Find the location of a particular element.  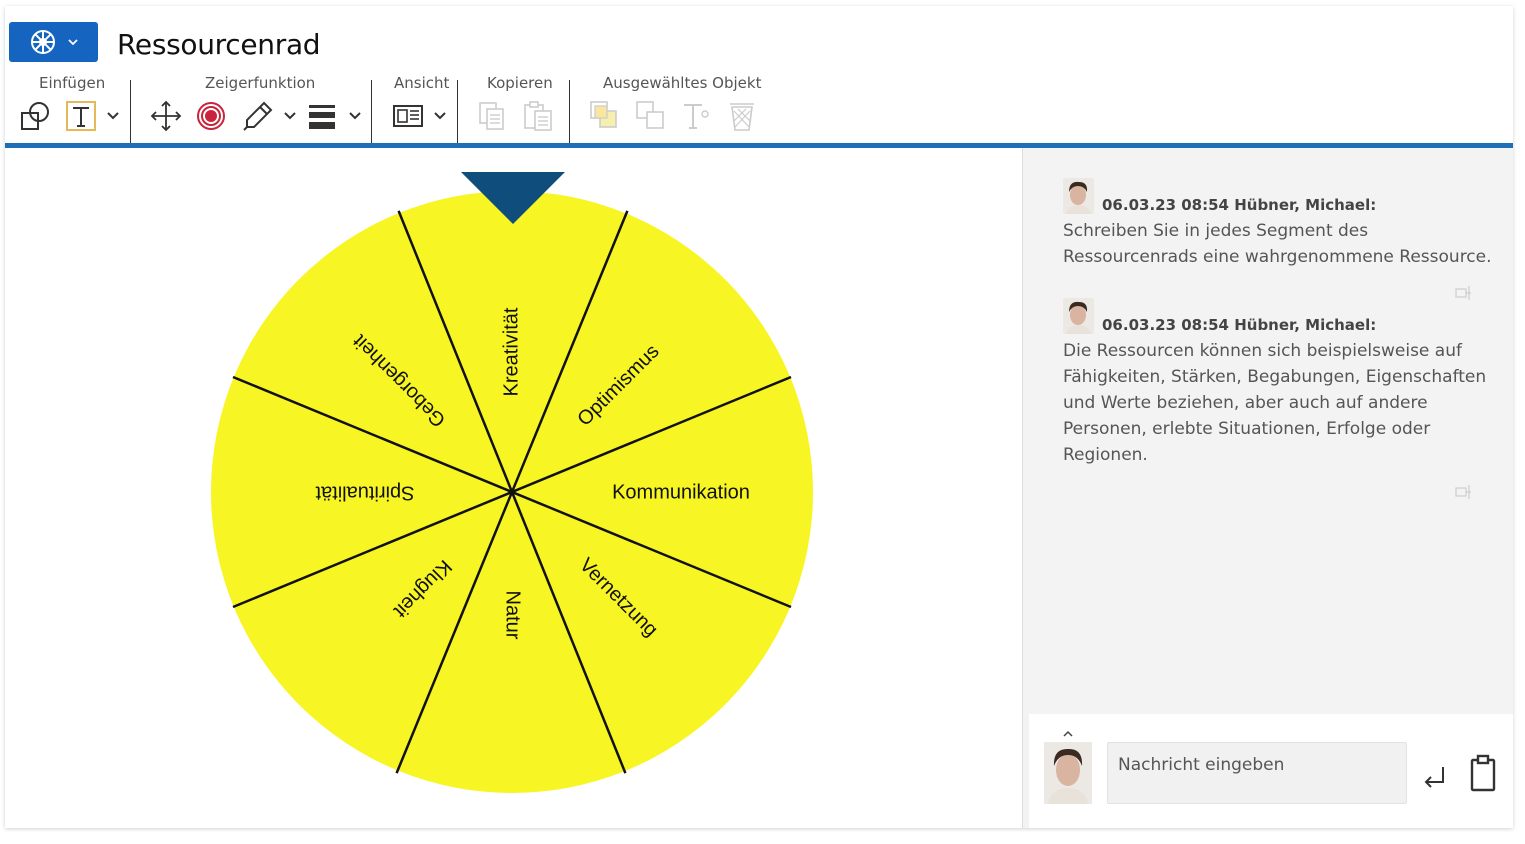

clipboard-icon is located at coordinates (1483, 773).